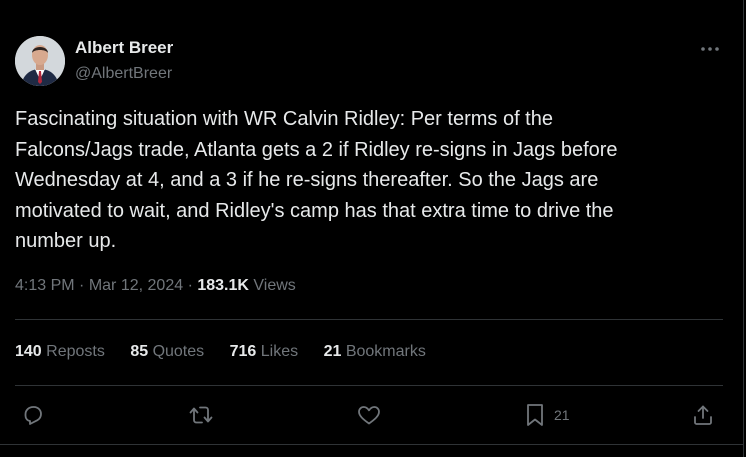  I want to click on reply-button, so click(33, 415).